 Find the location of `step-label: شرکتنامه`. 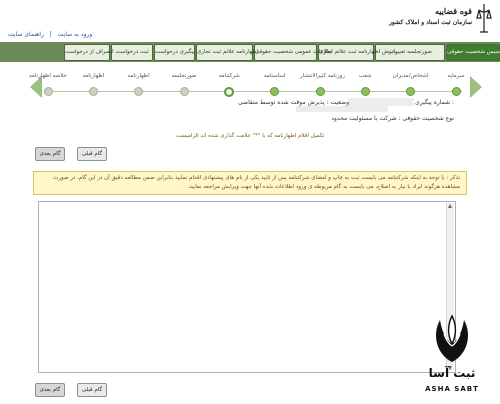

step-label: شرکتنامه is located at coordinates (229, 76).